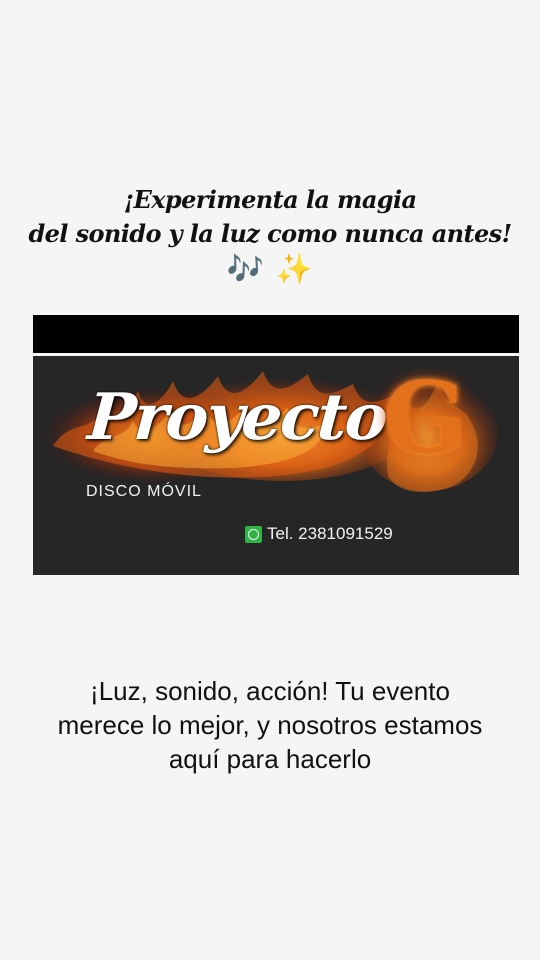 This screenshot has height=960, width=540. What do you see at coordinates (237, 417) in the screenshot?
I see `brand-wordmark: Proyecto` at bounding box center [237, 417].